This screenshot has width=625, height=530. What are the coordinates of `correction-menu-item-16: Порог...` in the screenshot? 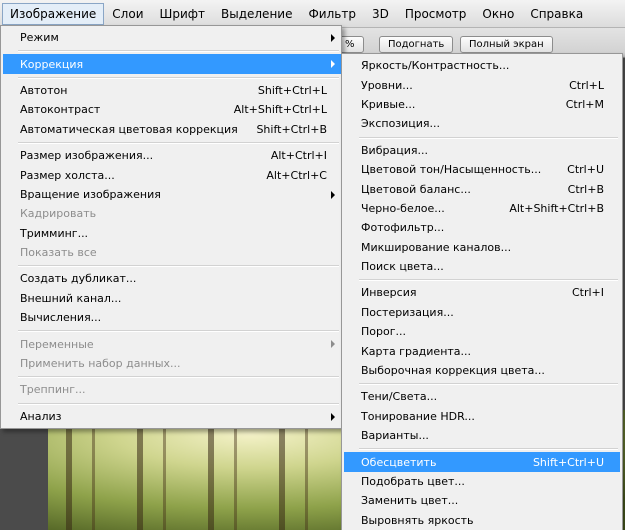 It's located at (482, 331).